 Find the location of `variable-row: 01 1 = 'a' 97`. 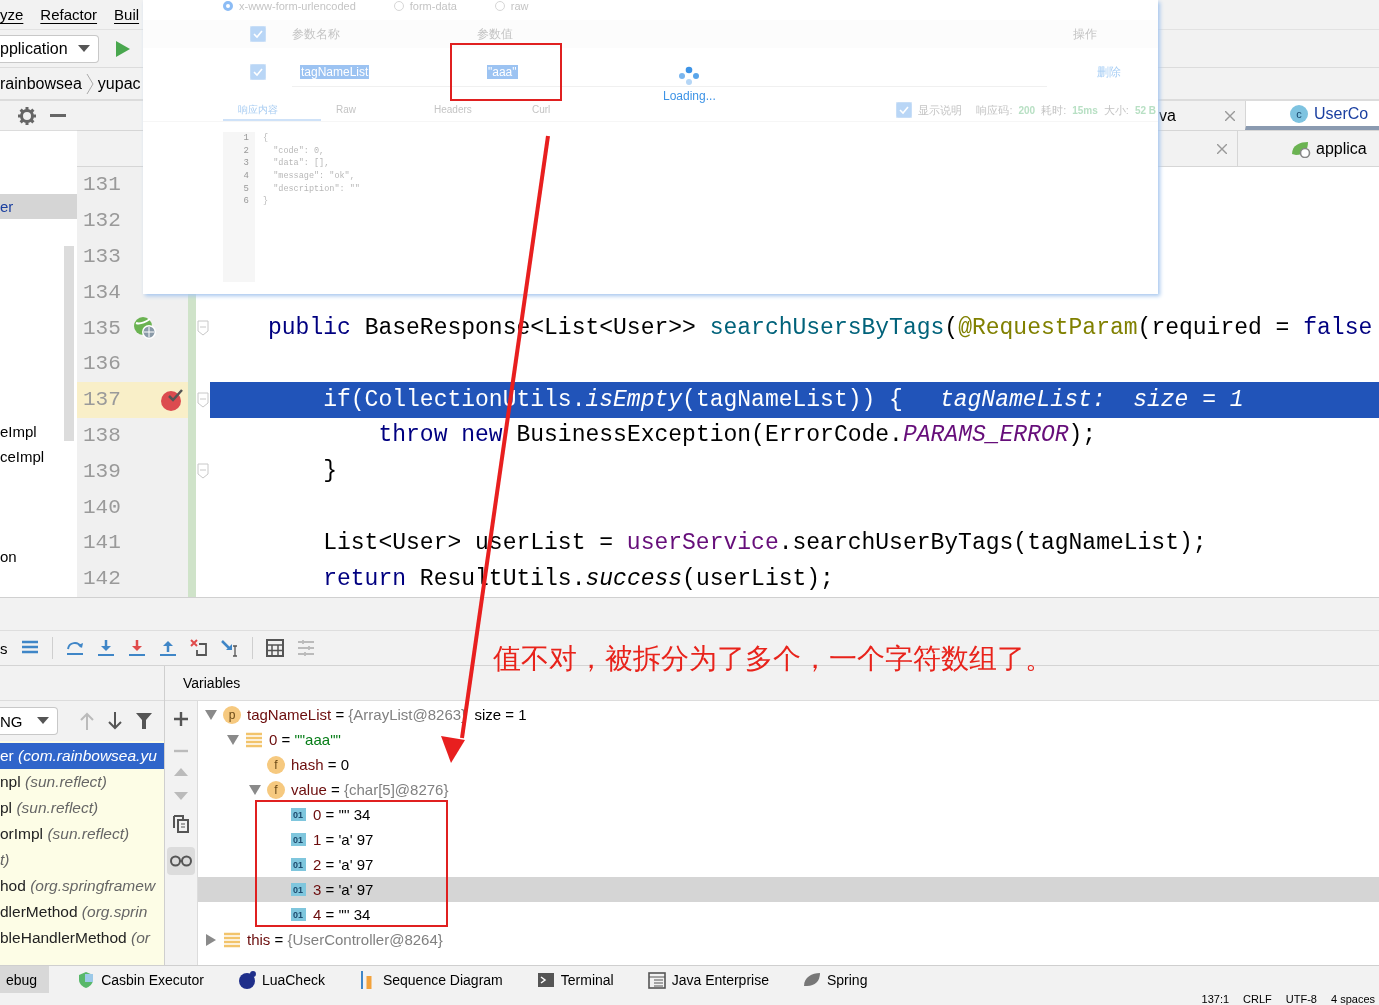

variable-row: 01 1 = 'a' 97 is located at coordinates (788, 839).